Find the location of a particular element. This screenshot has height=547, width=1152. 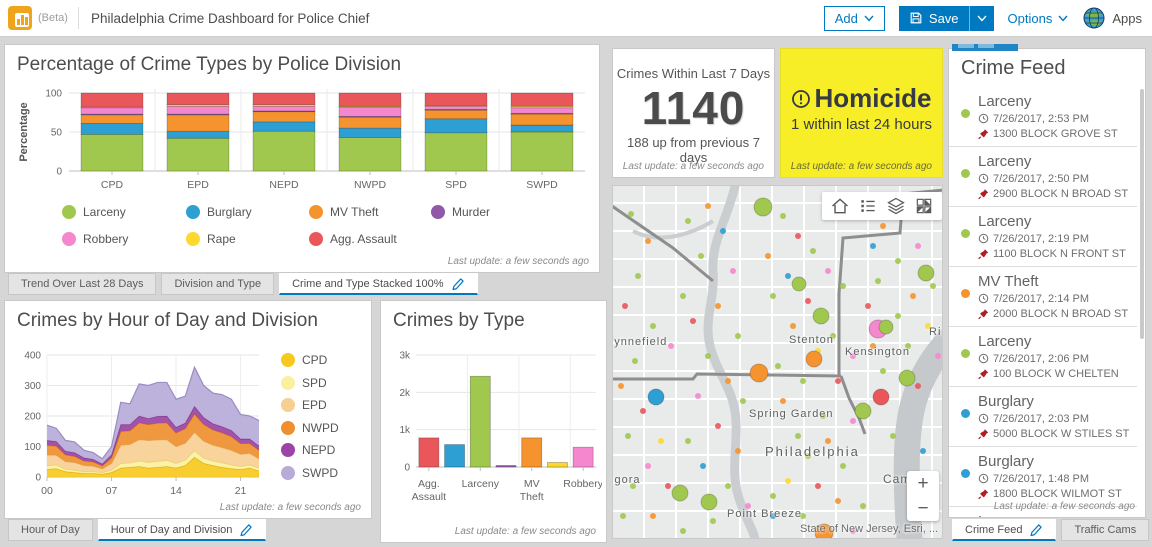

save-button: Save is located at coordinates (934, 18).